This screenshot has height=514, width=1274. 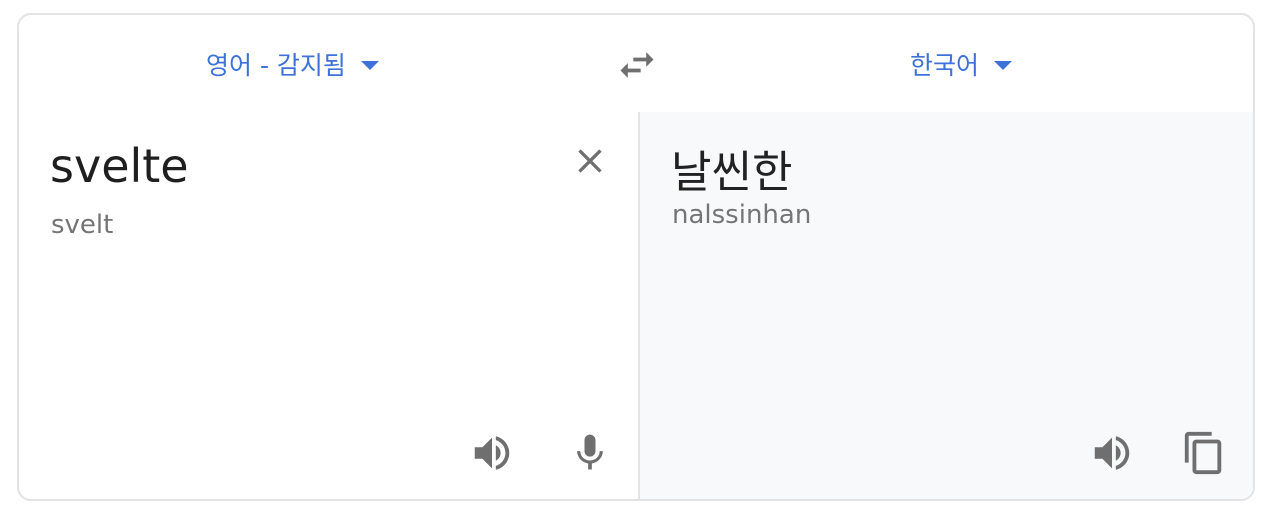 I want to click on target-language-selector: 한국어, so click(x=961, y=63).